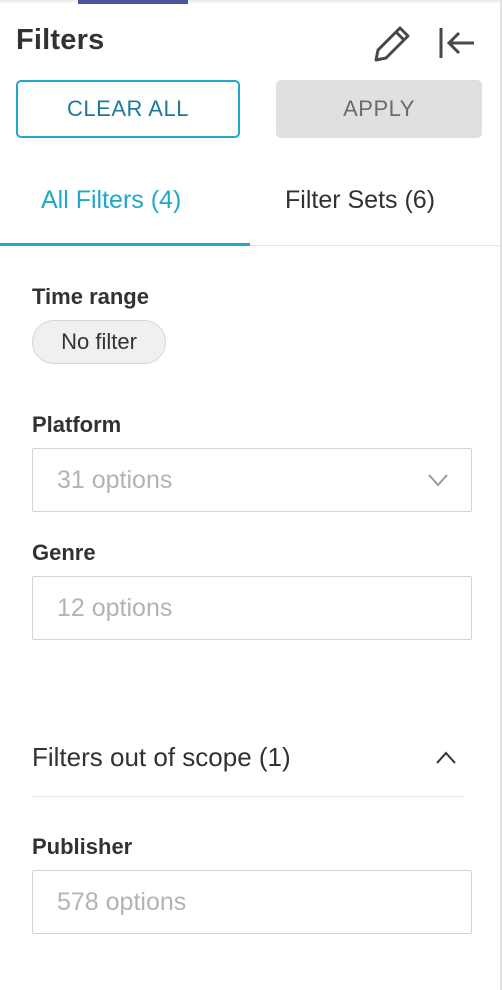 This screenshot has width=502, height=990. What do you see at coordinates (360, 200) in the screenshot?
I see `tab-filter-sets: Filter Sets (6)` at bounding box center [360, 200].